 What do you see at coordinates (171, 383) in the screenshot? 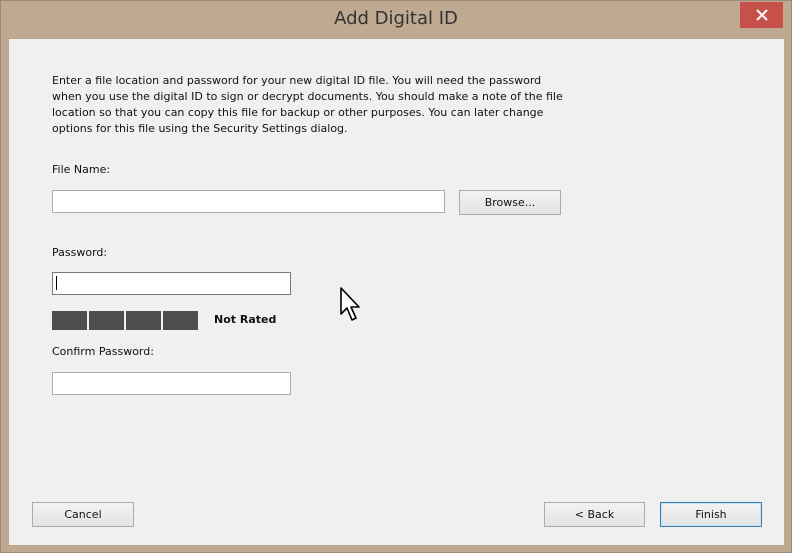
I see `confirm-password-input` at bounding box center [171, 383].